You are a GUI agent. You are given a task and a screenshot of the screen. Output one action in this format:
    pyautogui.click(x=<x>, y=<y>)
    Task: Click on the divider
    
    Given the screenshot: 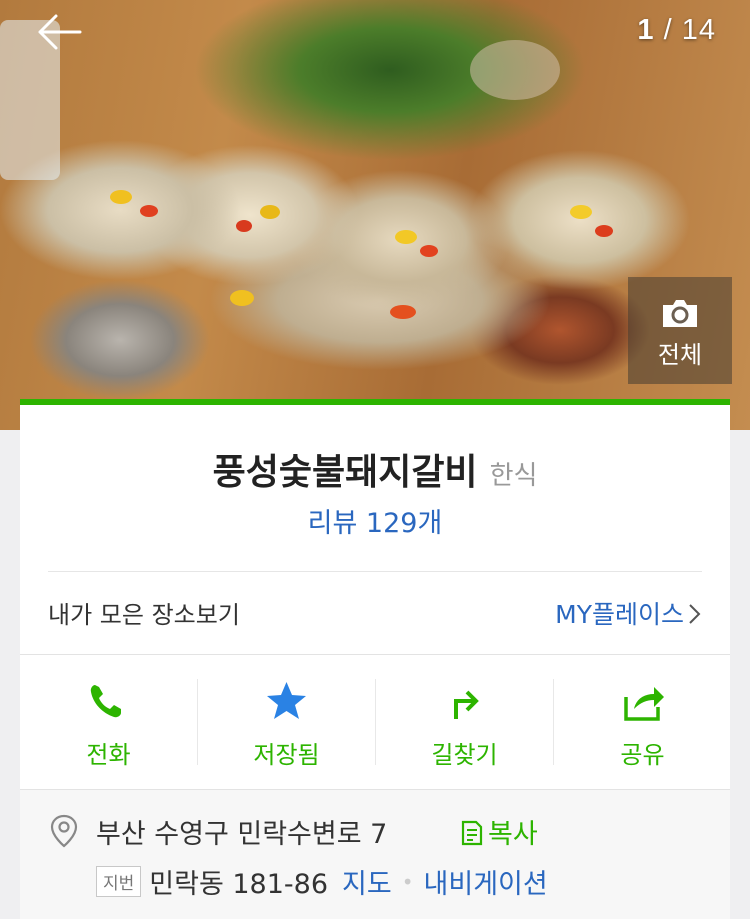 What is the action you would take?
    pyautogui.click(x=375, y=571)
    